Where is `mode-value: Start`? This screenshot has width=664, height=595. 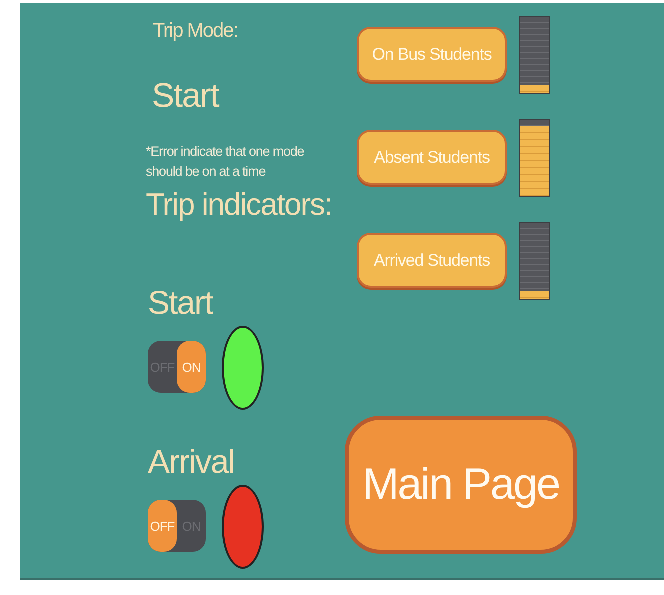 mode-value: Start is located at coordinates (186, 96).